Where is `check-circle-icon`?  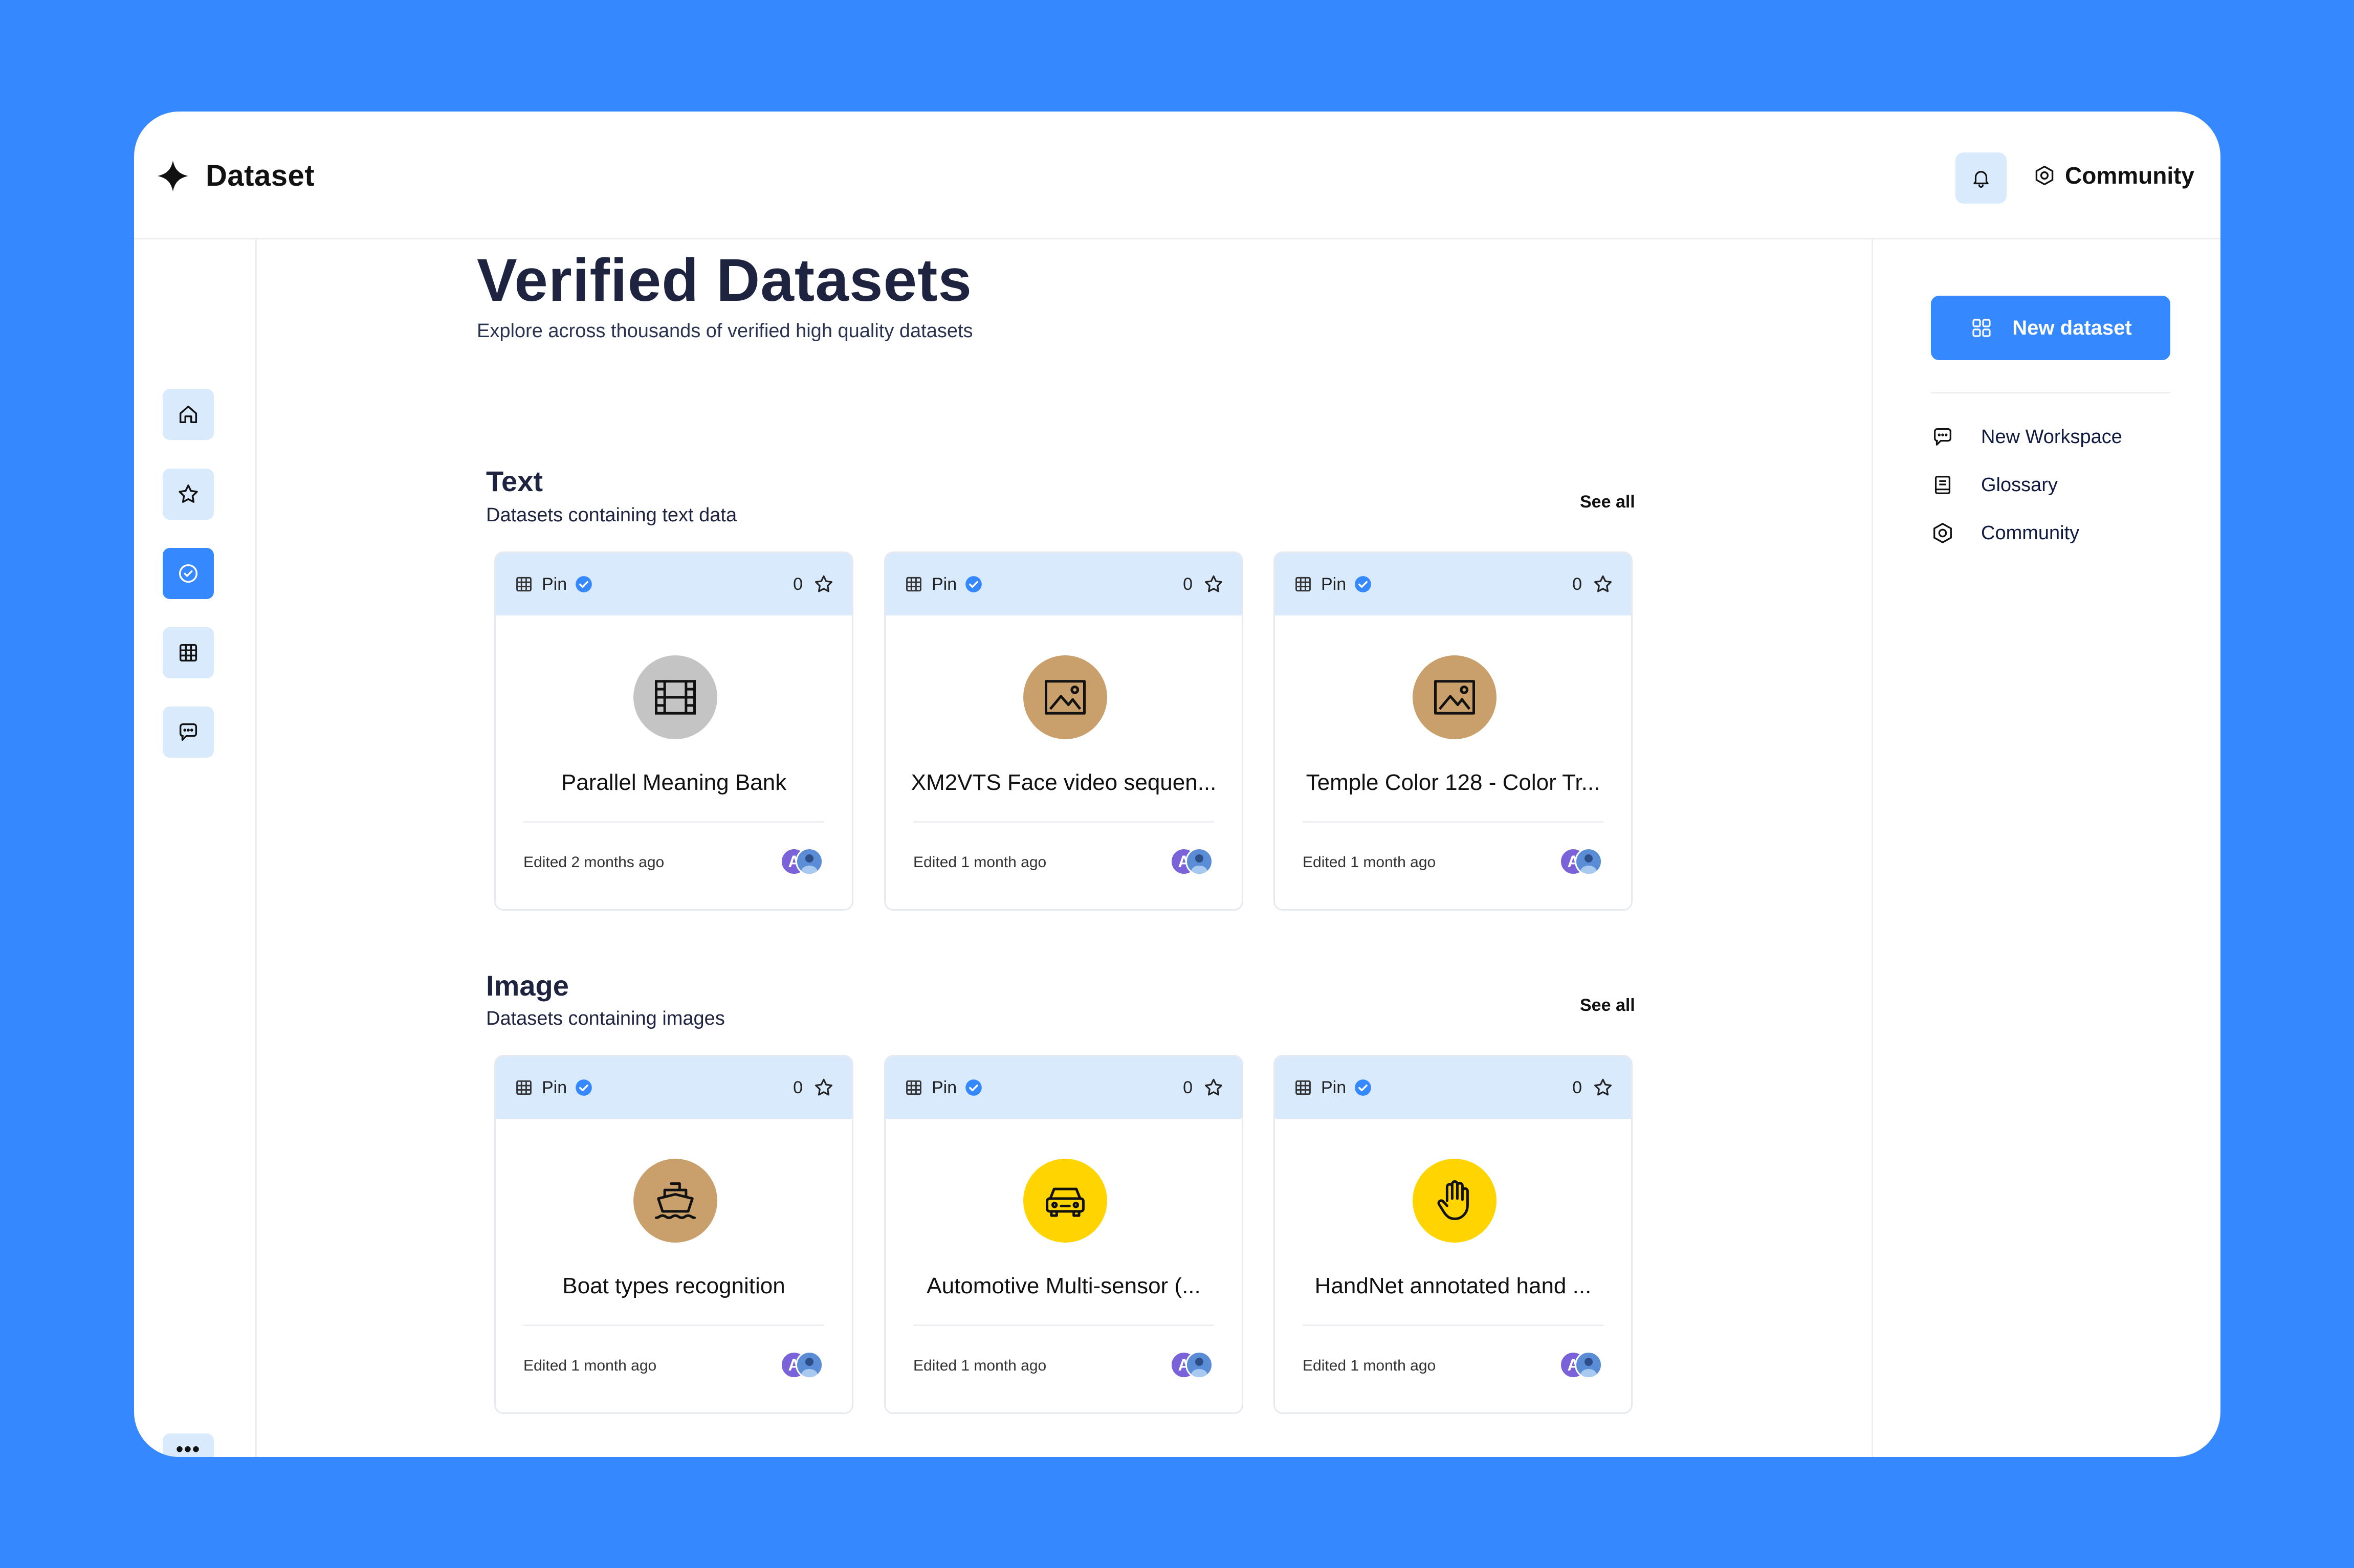 check-circle-icon is located at coordinates (188, 573).